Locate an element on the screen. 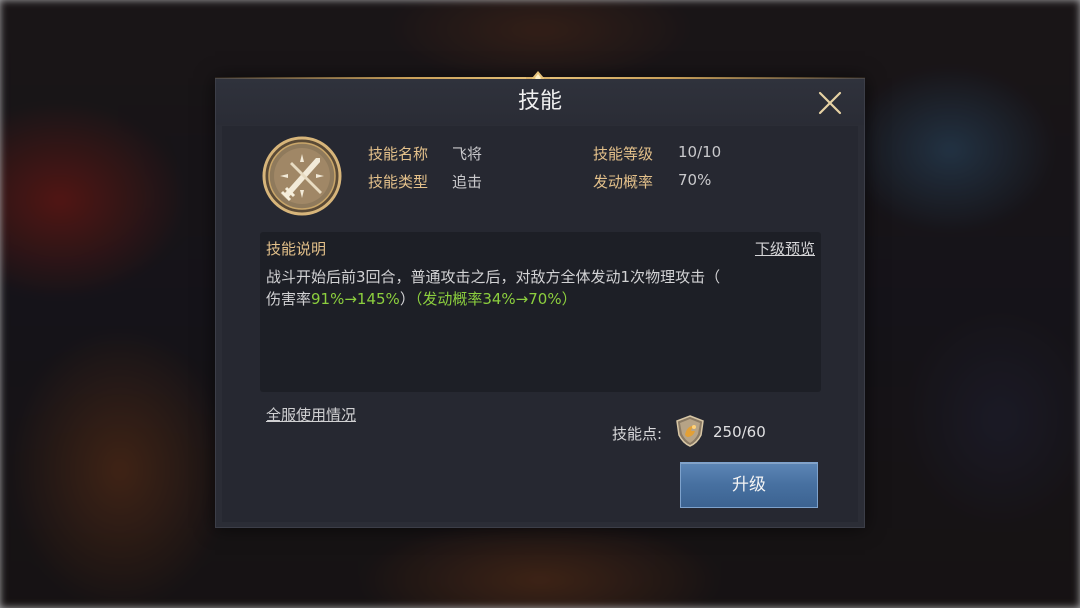 The image size is (1080, 608). upgrade-button: 升级 is located at coordinates (749, 485).